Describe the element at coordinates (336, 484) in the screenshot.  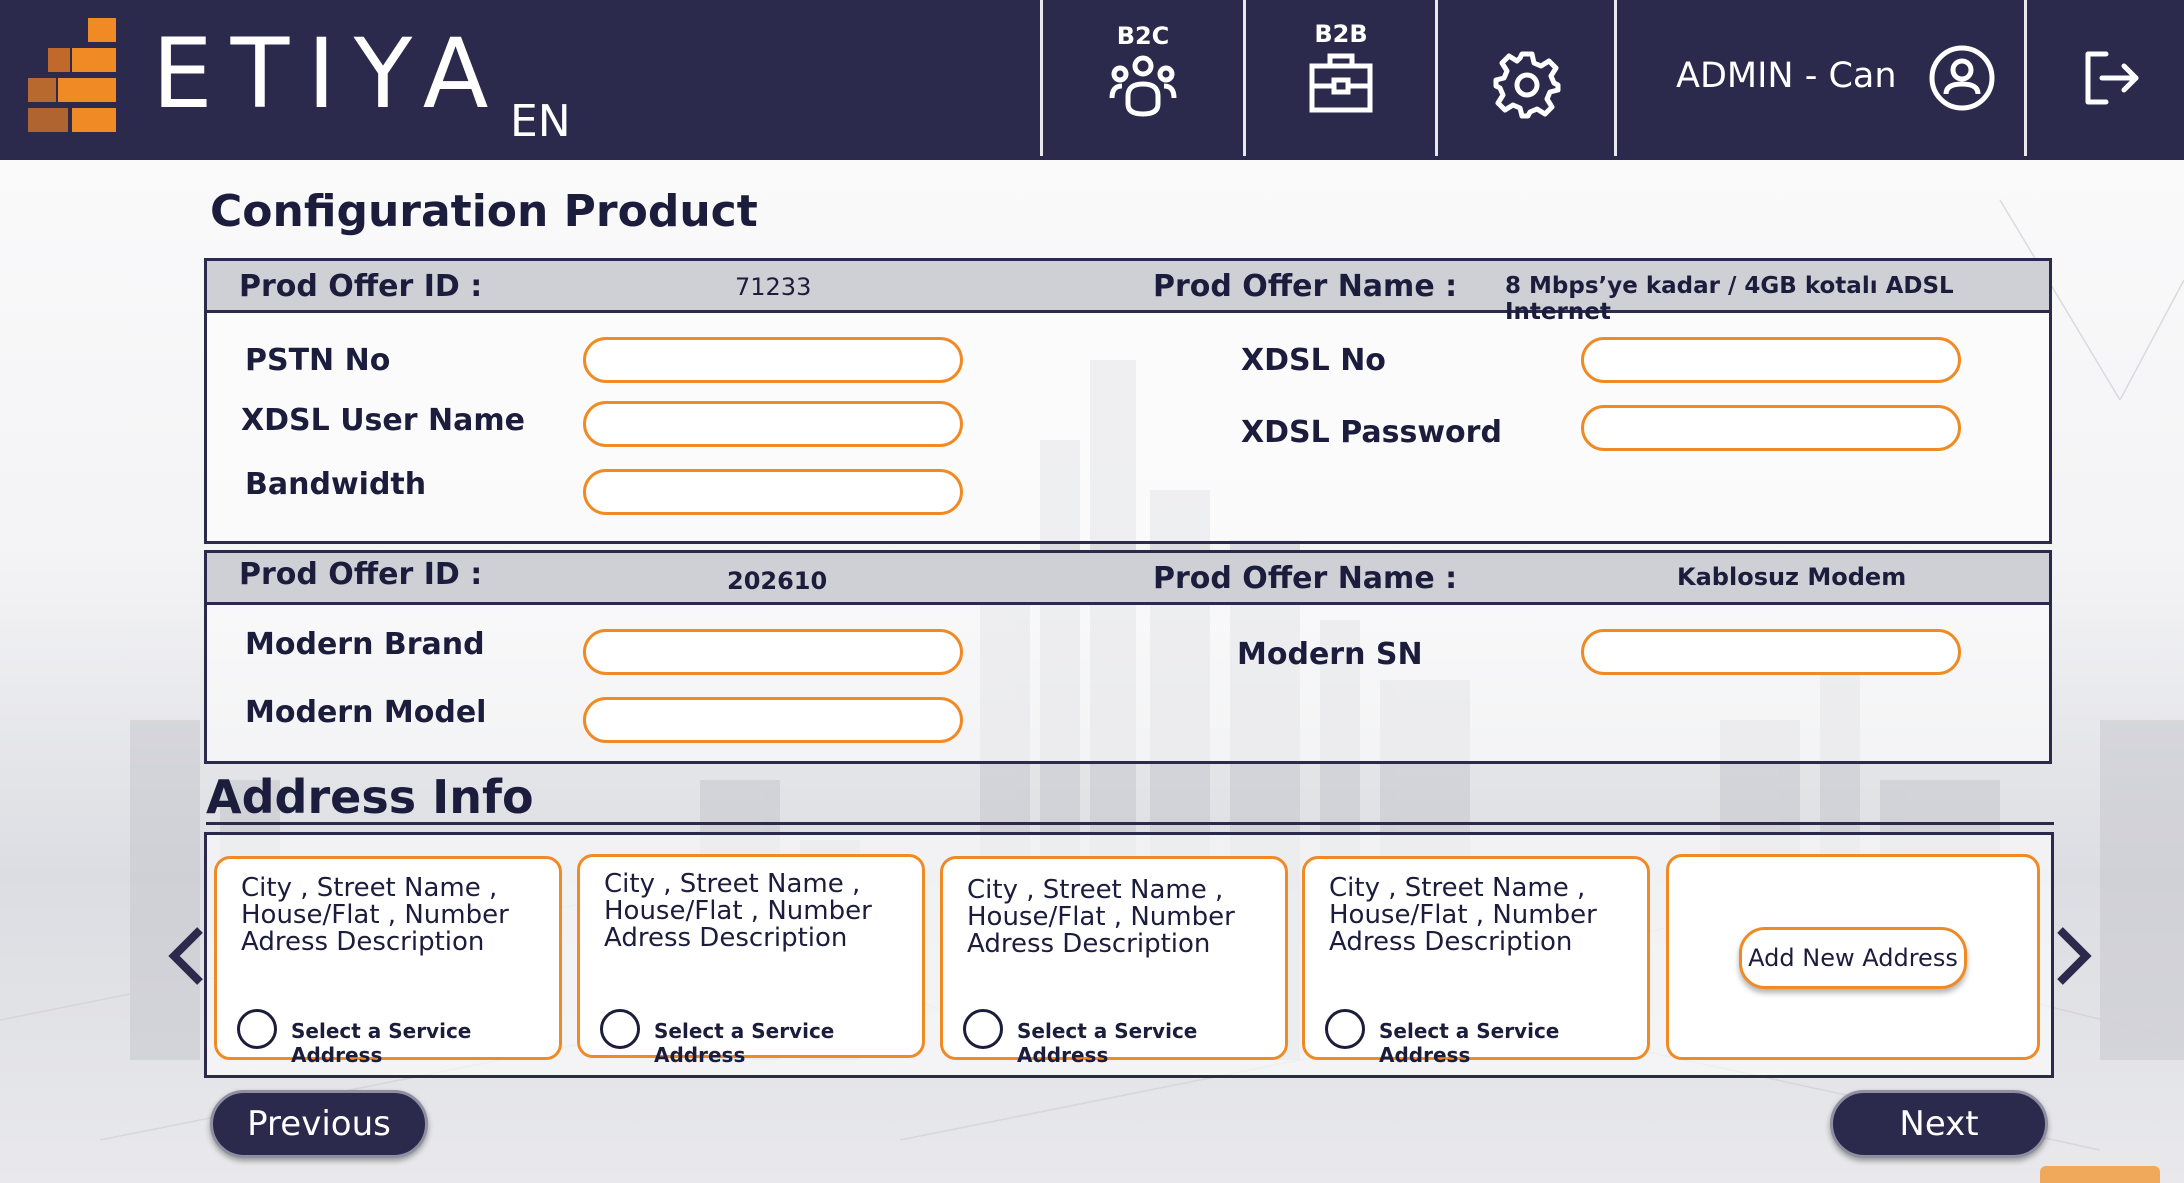
I see `bandwidth-label: Bandwidth` at that location.